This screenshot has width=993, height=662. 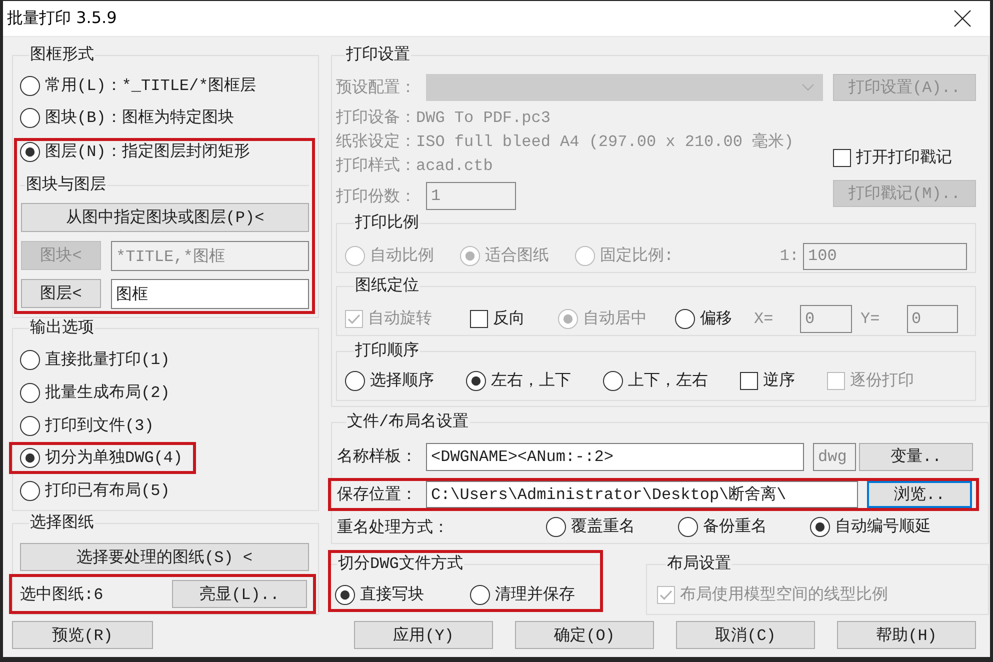 What do you see at coordinates (376, 142) in the screenshot?
I see `info-label: 纸张设定：` at bounding box center [376, 142].